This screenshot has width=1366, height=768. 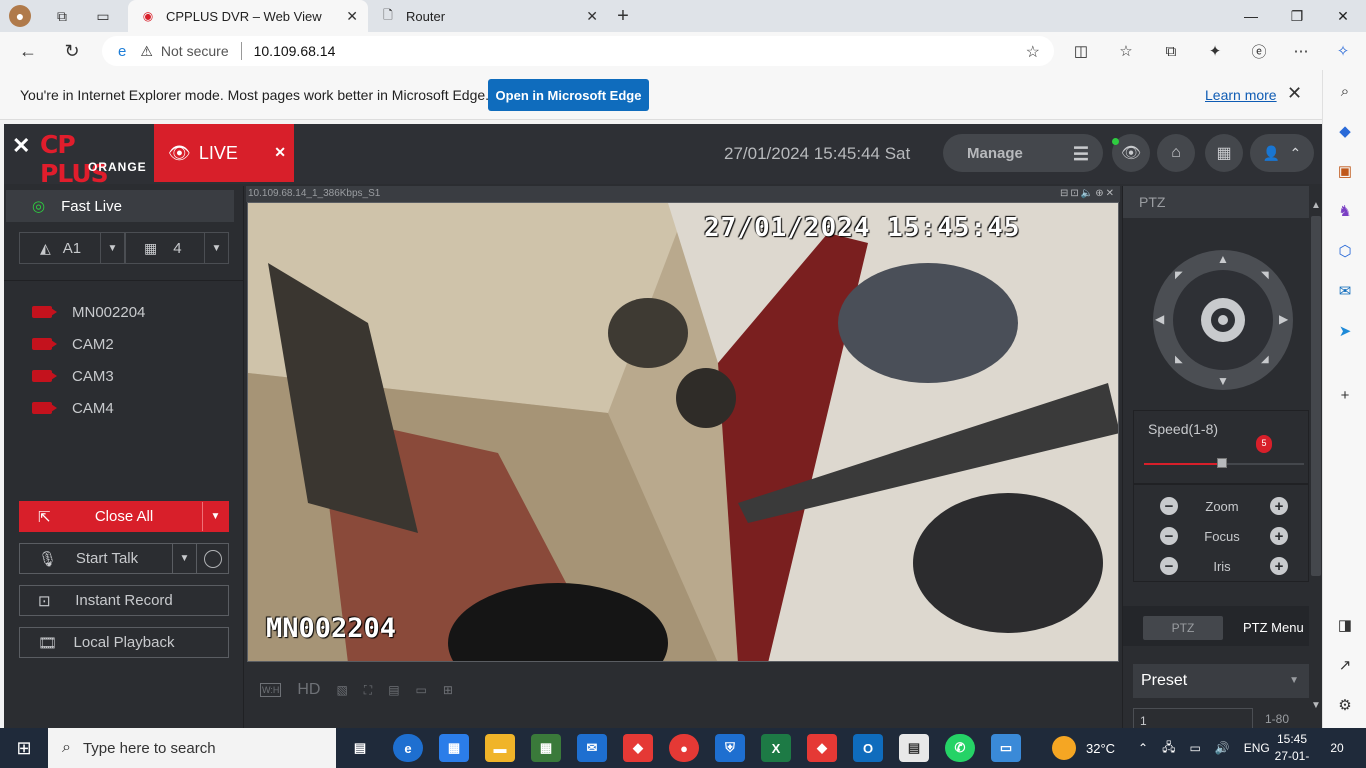 I want to click on qr-code-icon: ▦, so click(x=1224, y=153).